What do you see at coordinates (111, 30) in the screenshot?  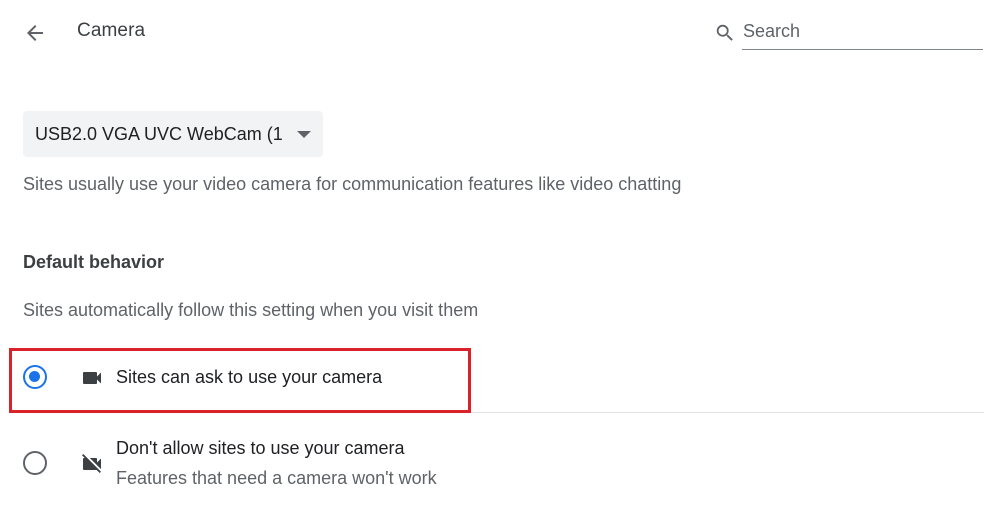 I see `page-title: Camera` at bounding box center [111, 30].